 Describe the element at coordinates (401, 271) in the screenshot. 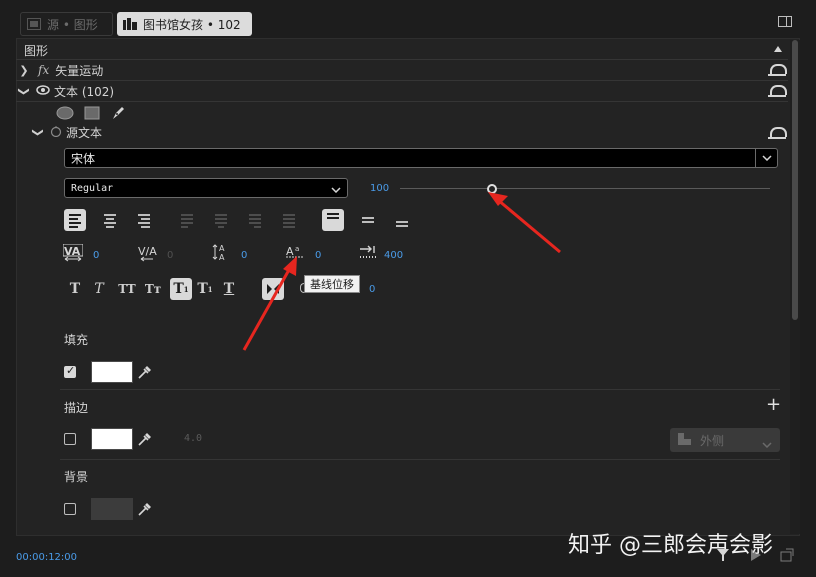

I see `annotation-arrows` at that location.